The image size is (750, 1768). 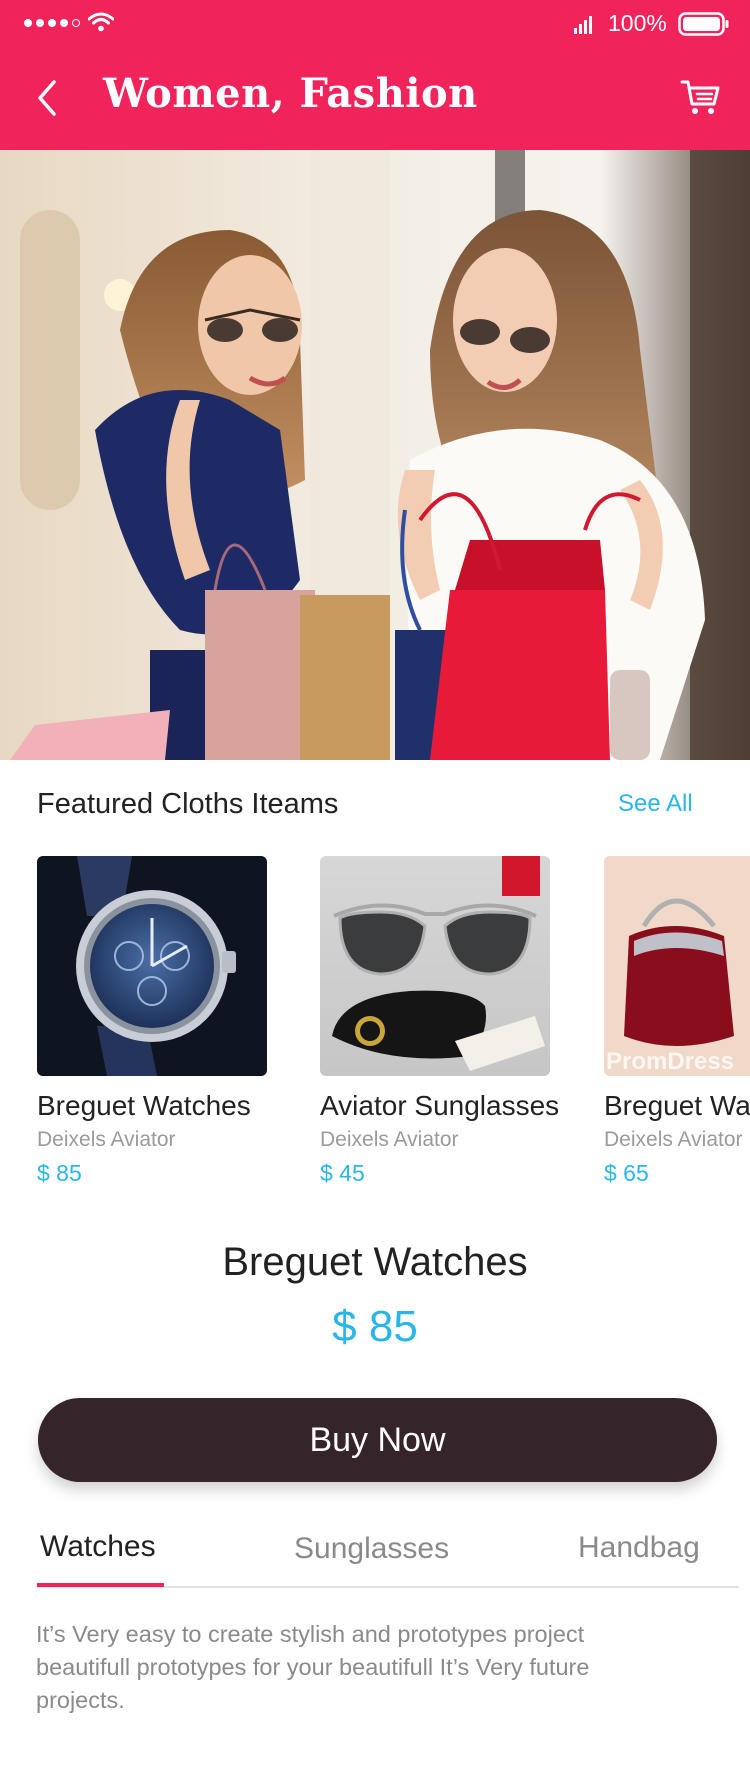 I want to click on product-name: Aviator Sunglasses, so click(x=440, y=1105).